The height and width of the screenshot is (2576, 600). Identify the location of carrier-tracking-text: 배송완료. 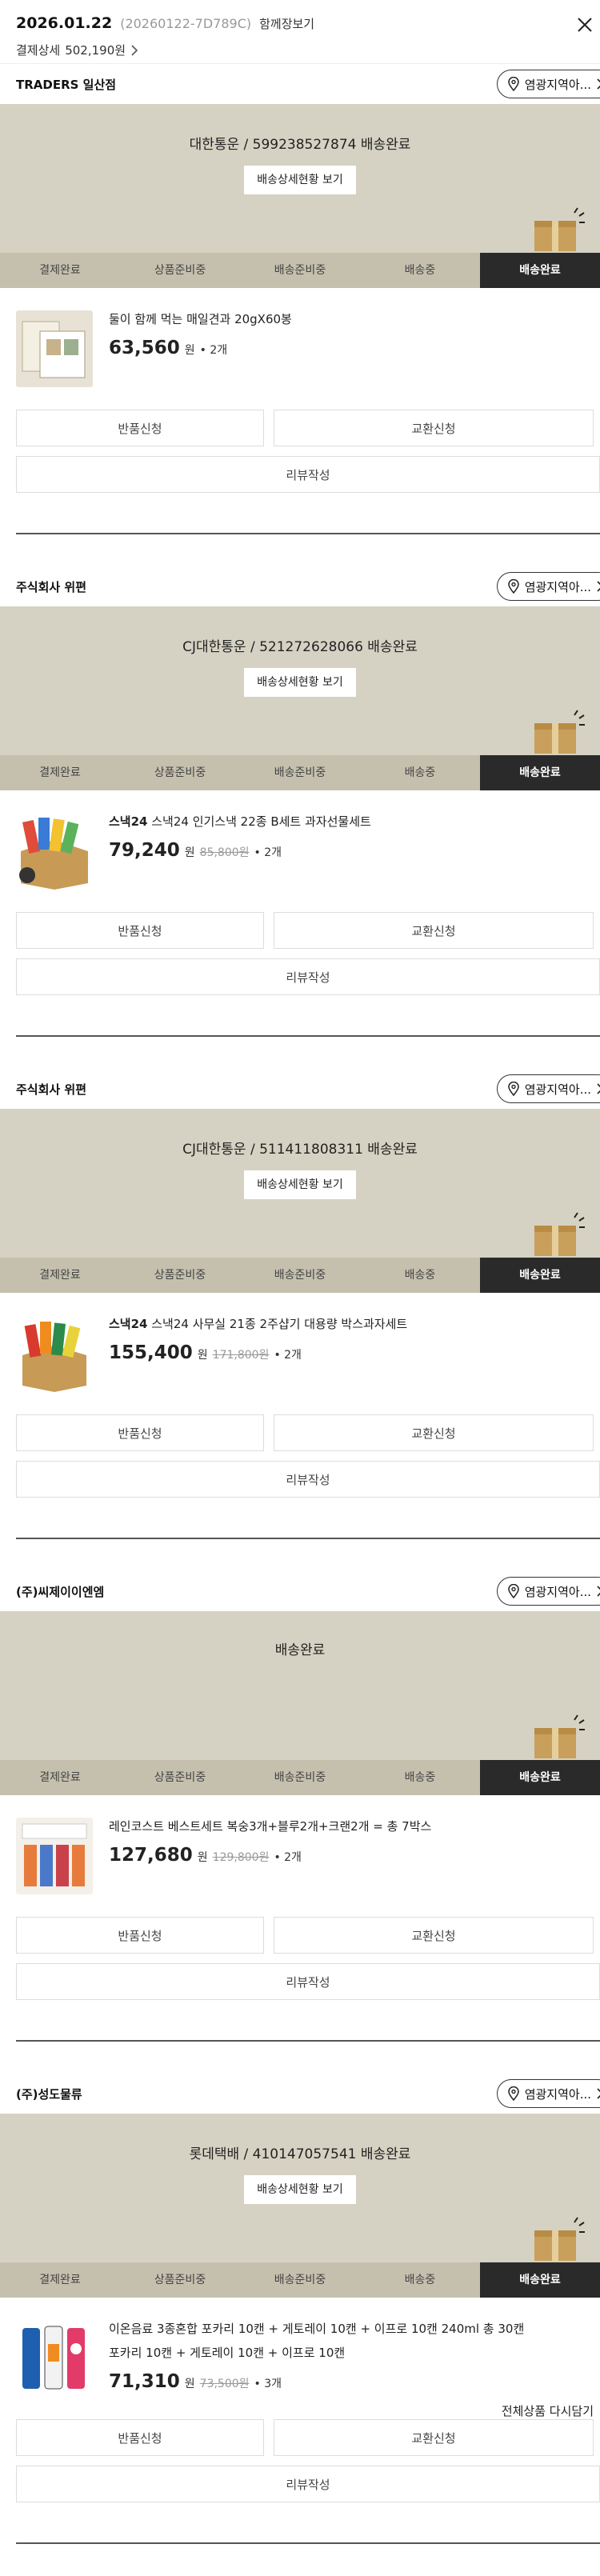
(300, 1650).